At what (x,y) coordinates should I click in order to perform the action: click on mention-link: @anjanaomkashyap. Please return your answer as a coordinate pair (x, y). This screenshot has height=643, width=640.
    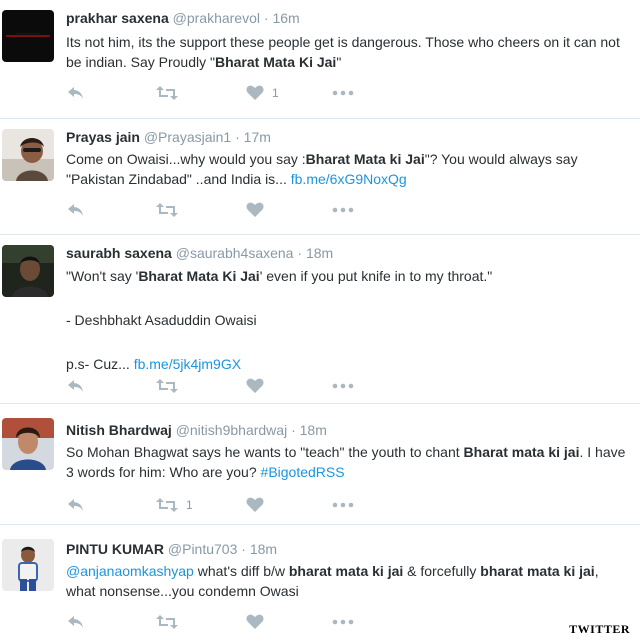
    Looking at the image, I should click on (130, 571).